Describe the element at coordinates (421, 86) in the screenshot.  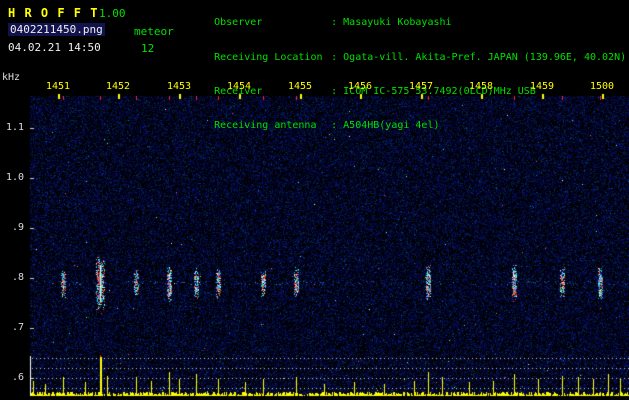
I see `time-tick-label: 1457` at that location.